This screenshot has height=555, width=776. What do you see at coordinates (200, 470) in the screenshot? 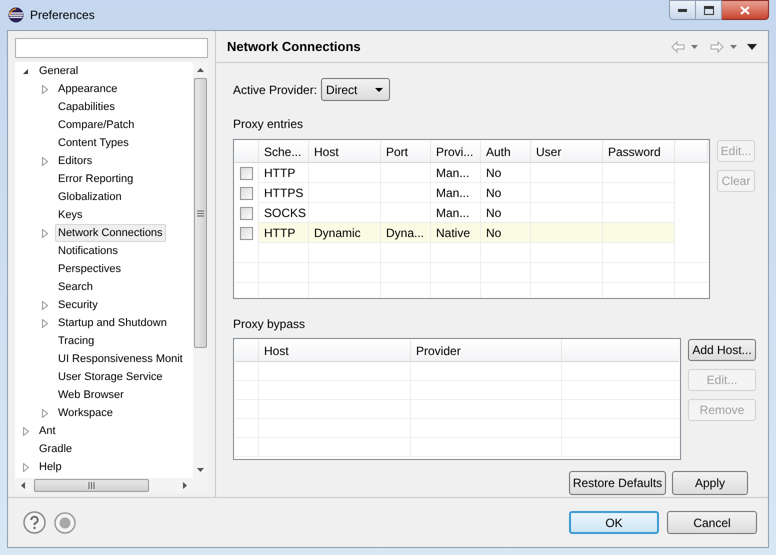
I see `scroll-down-icon` at bounding box center [200, 470].